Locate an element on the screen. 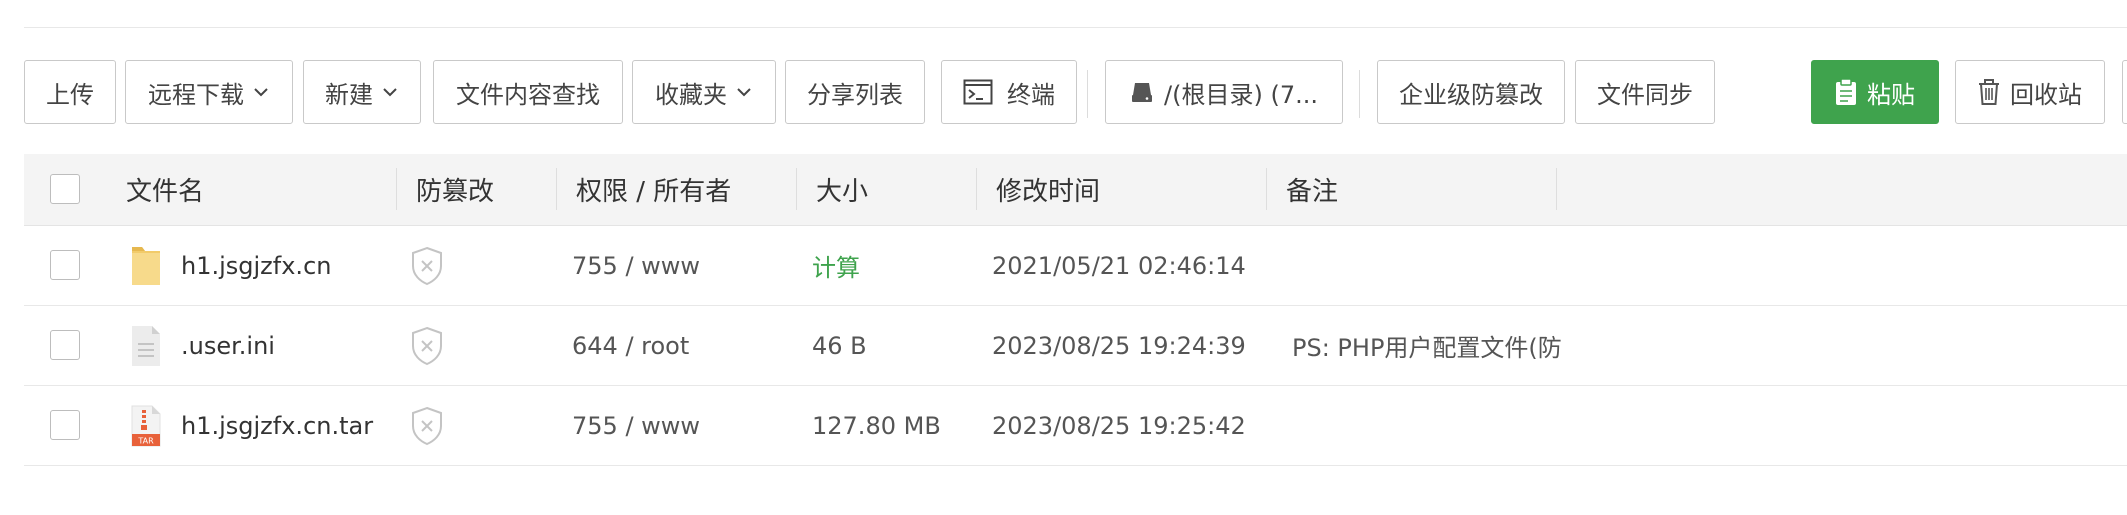  header-mtime: 修改时间 is located at coordinates (1048, 189).